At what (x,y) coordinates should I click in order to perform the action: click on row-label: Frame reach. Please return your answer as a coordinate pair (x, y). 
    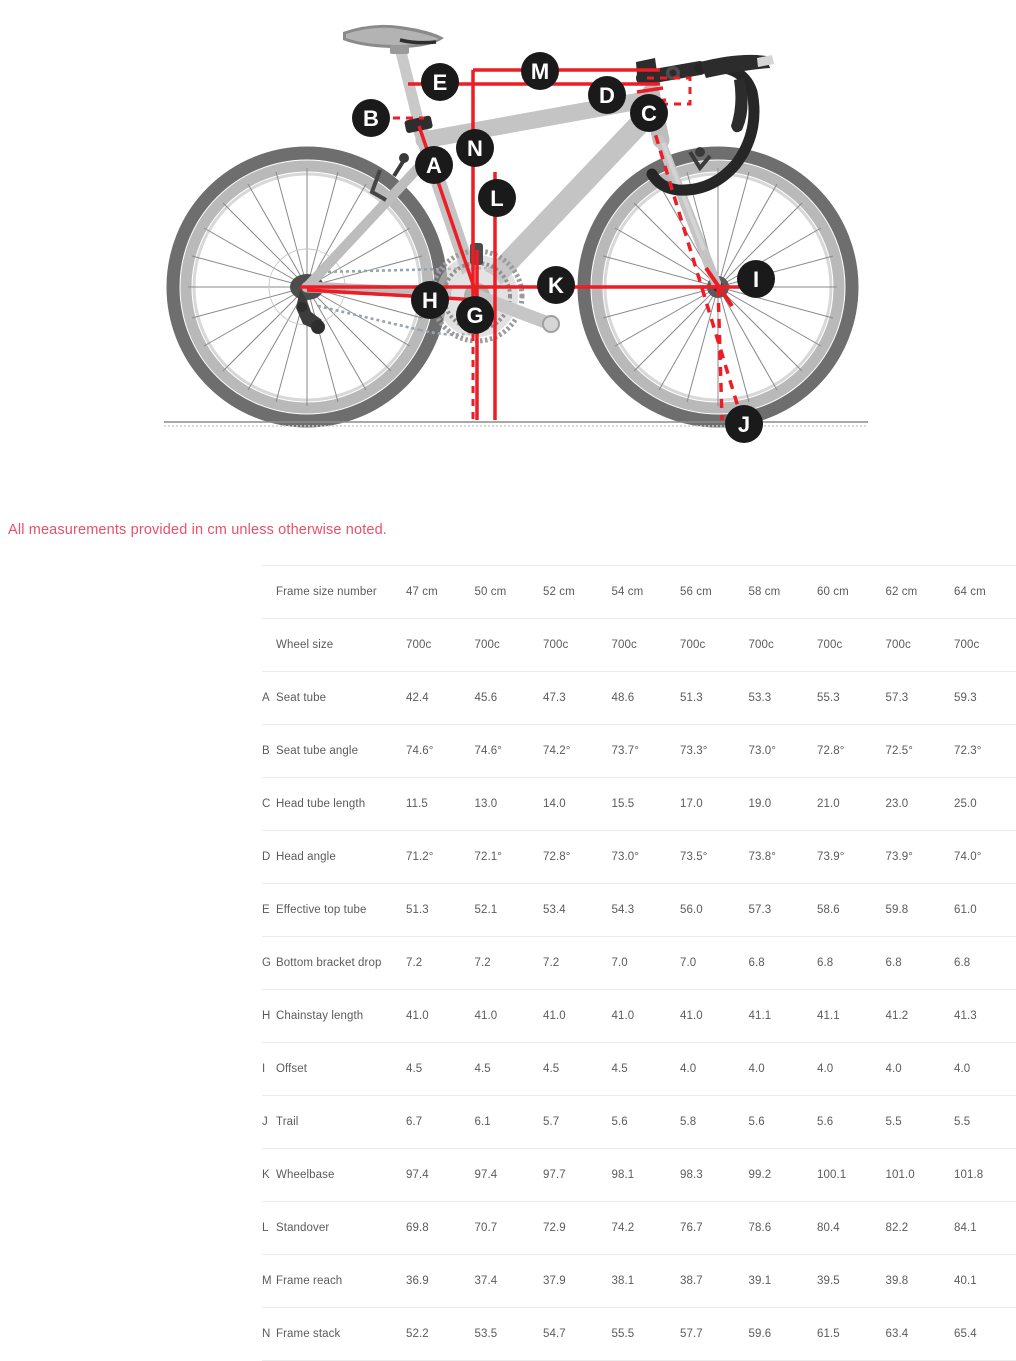
    Looking at the image, I should click on (341, 1281).